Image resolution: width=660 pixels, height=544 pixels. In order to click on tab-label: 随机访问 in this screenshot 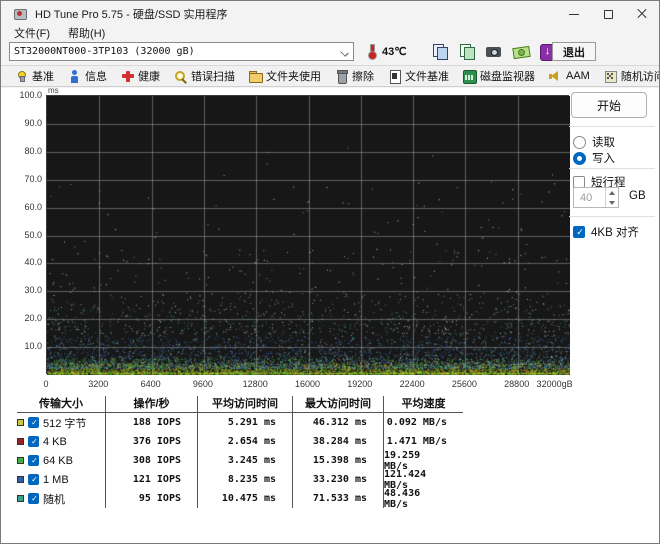, I will do `click(639, 77)`.